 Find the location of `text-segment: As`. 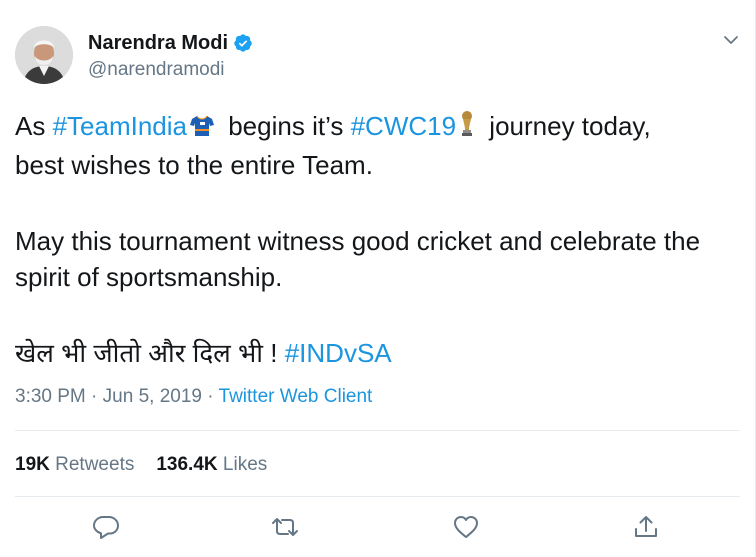

text-segment: As is located at coordinates (34, 126).